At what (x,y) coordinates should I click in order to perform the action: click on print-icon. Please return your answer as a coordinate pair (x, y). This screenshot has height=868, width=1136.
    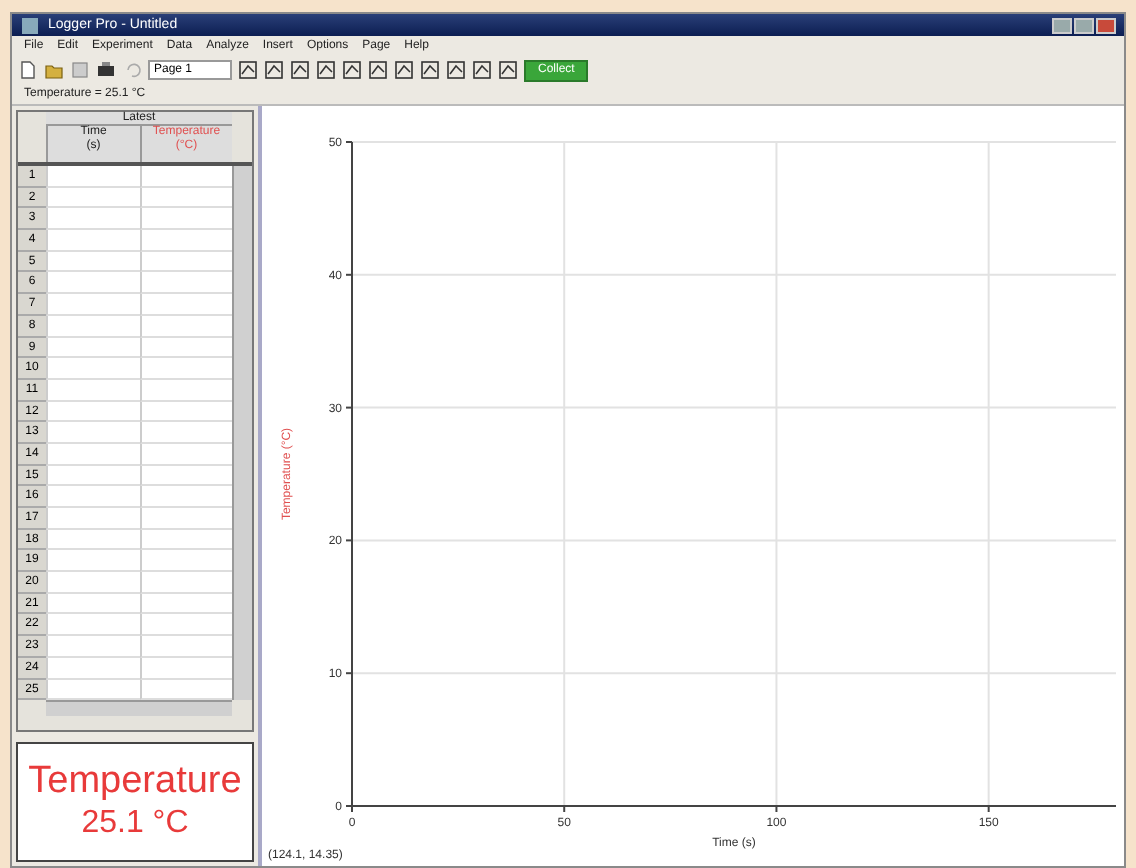
    Looking at the image, I should click on (106, 70).